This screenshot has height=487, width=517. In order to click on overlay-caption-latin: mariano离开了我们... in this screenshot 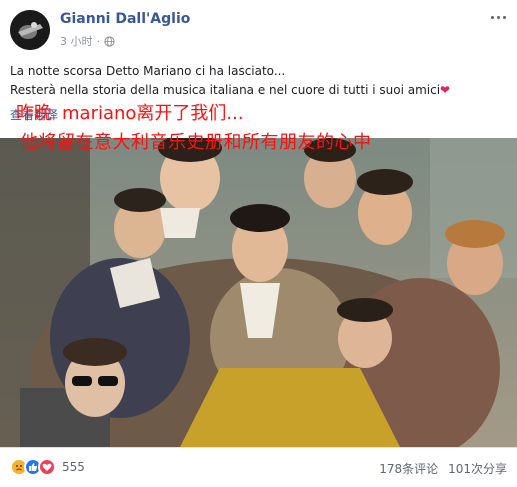, I will do `click(153, 113)`.